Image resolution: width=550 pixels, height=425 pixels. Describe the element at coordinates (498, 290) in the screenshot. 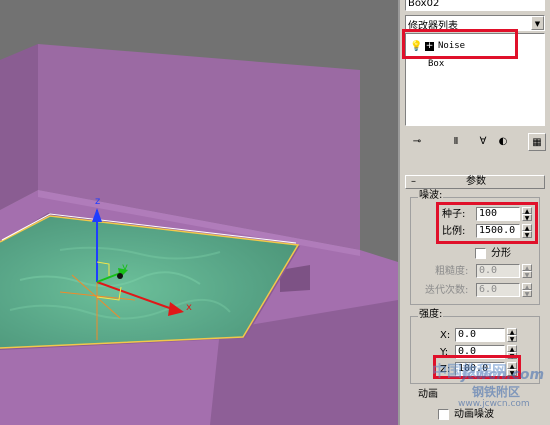

I see `iterations-field: 6.0` at that location.